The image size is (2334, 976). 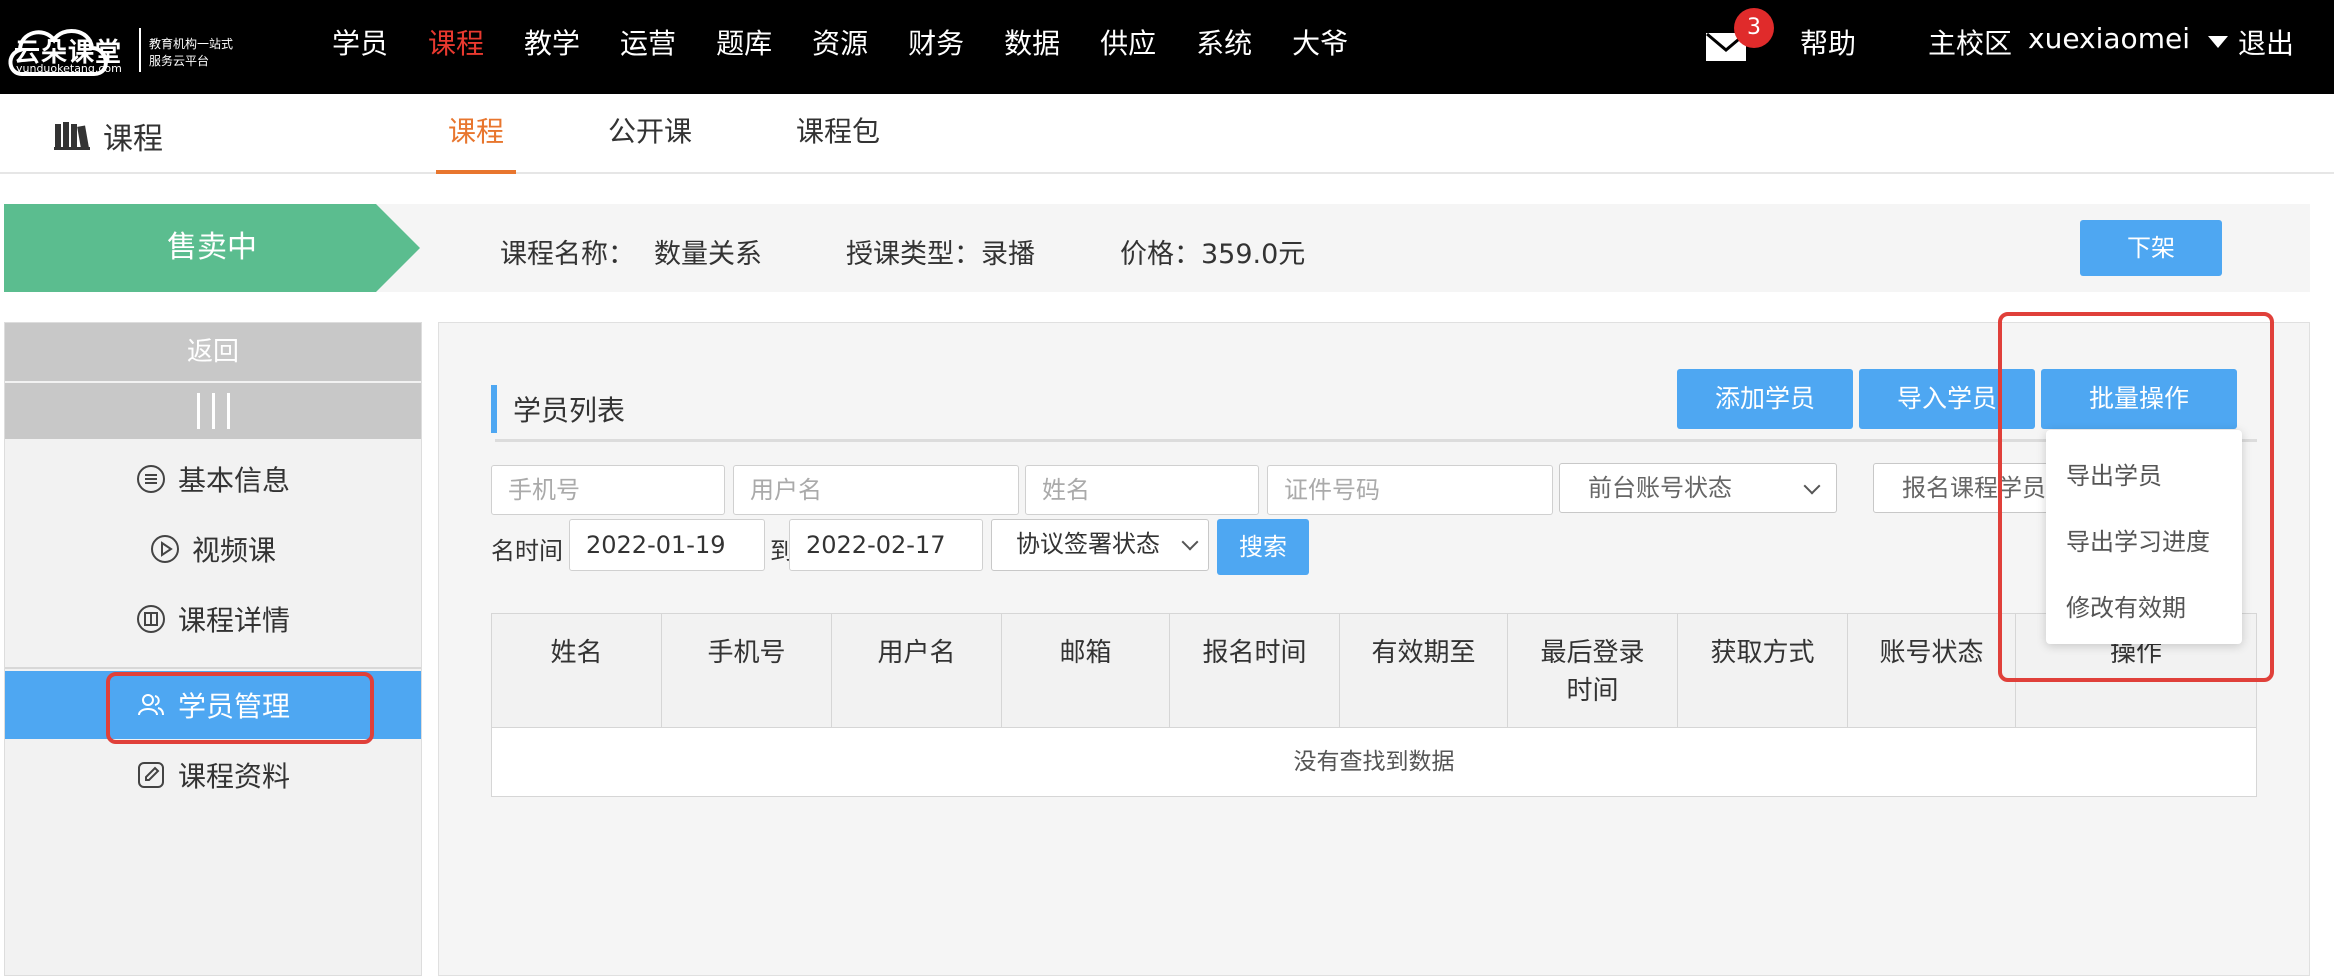 I want to click on collapse-handle, so click(x=213, y=411).